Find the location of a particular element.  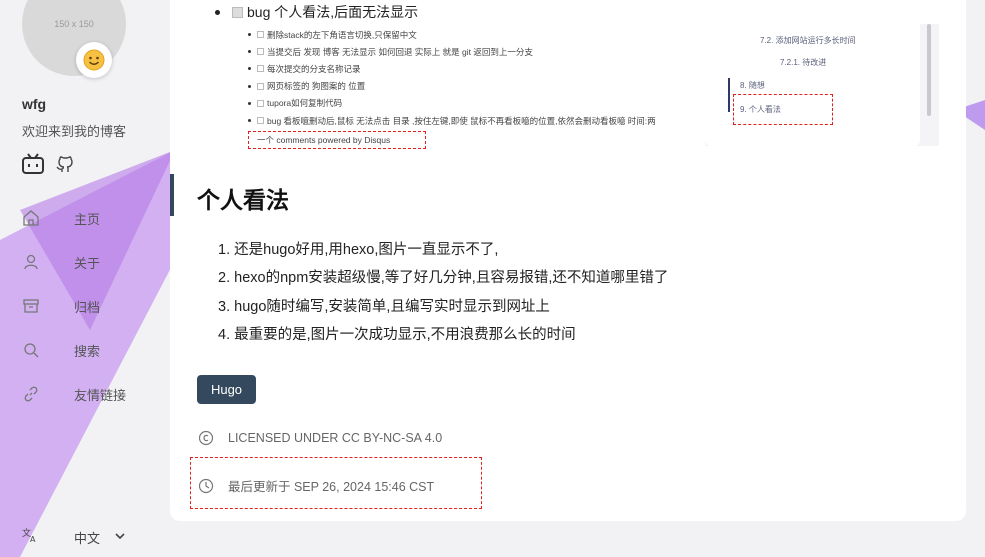

archive-icon is located at coordinates (31, 306).